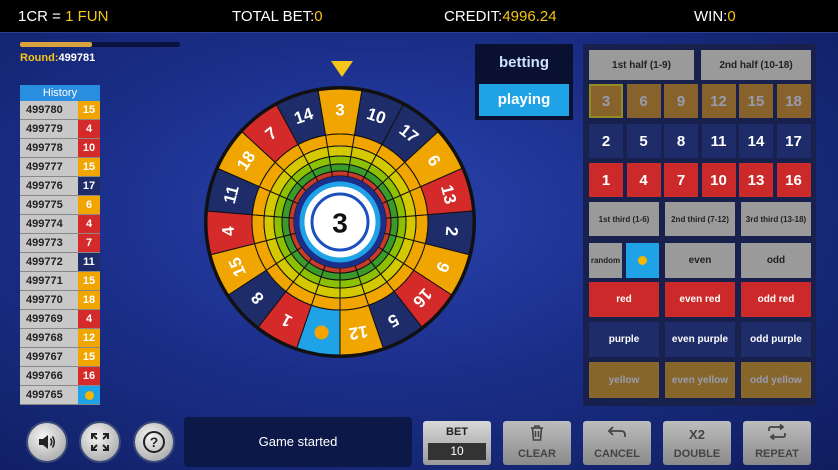 The image size is (838, 470). What do you see at coordinates (89, 338) in the screenshot?
I see `history-result: 12` at bounding box center [89, 338].